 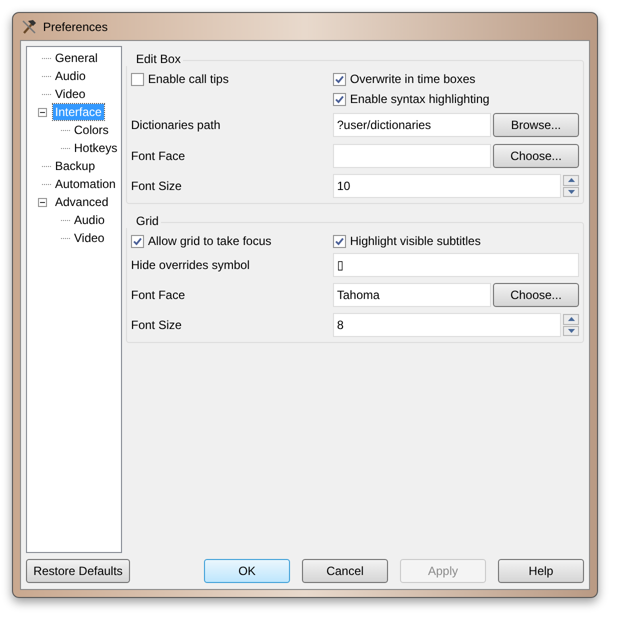 I want to click on tree-item: General, so click(x=76, y=58).